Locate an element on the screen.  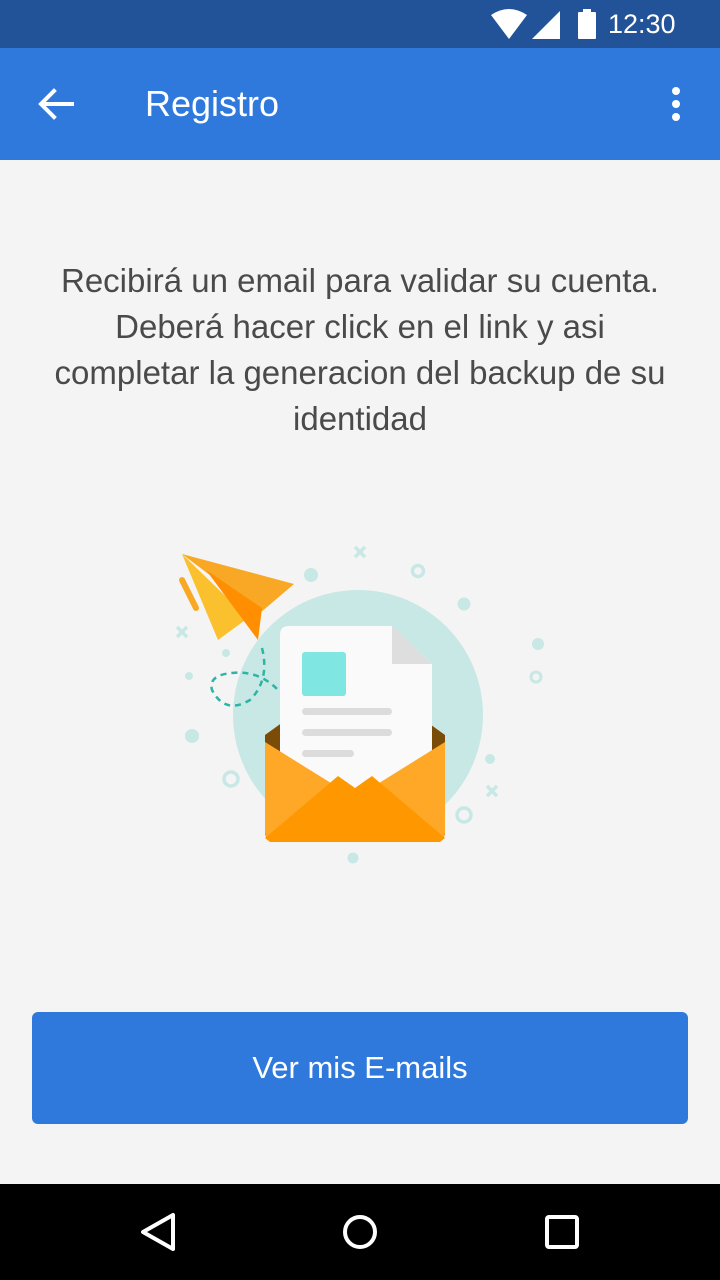
nav-home-icon is located at coordinates (360, 1232).